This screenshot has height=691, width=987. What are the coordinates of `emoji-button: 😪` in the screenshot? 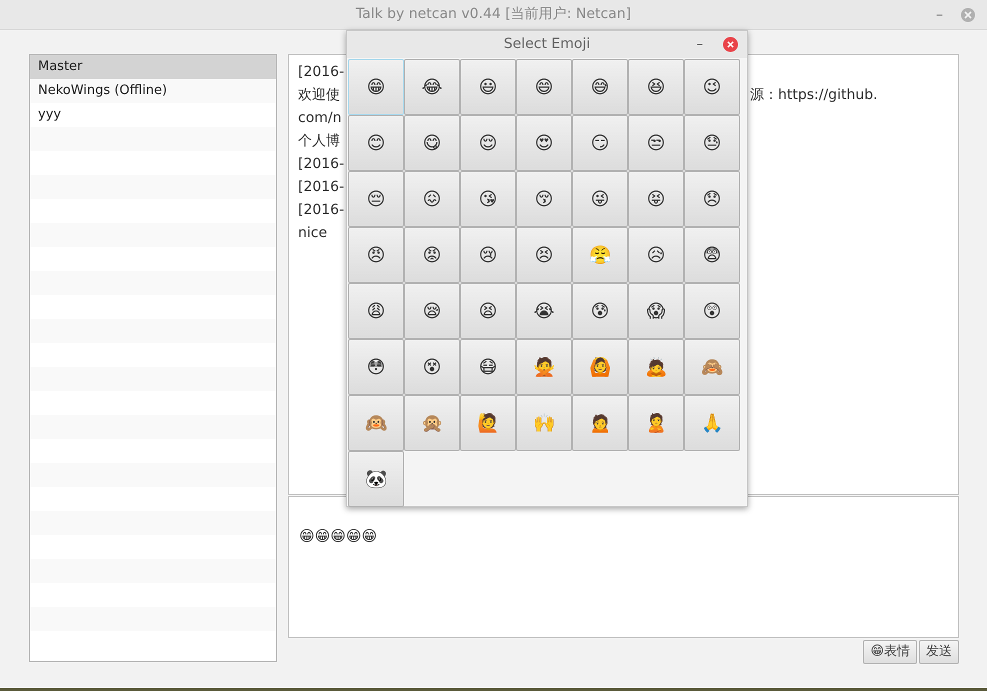 It's located at (432, 311).